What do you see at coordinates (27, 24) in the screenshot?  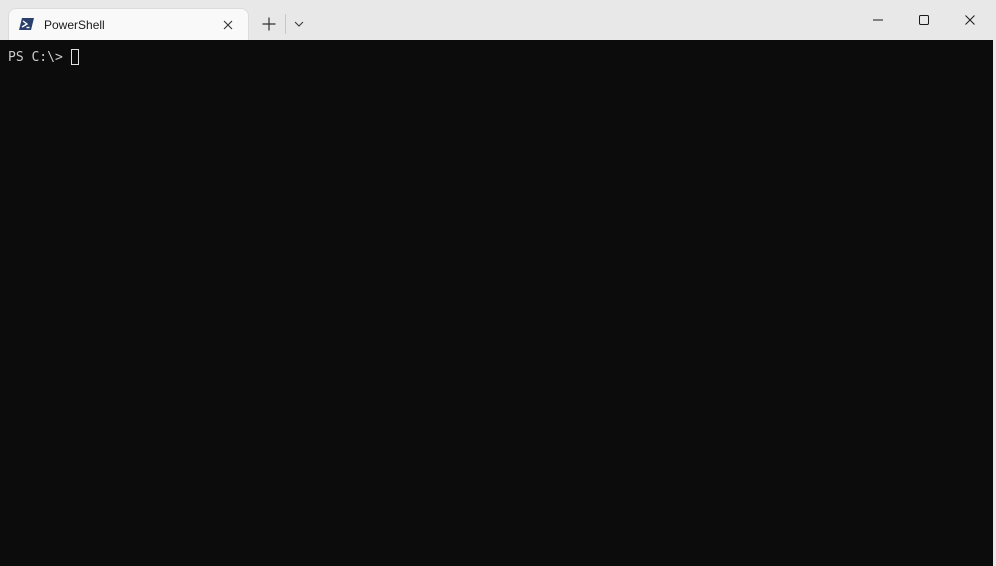 I see `powershell-icon` at bounding box center [27, 24].